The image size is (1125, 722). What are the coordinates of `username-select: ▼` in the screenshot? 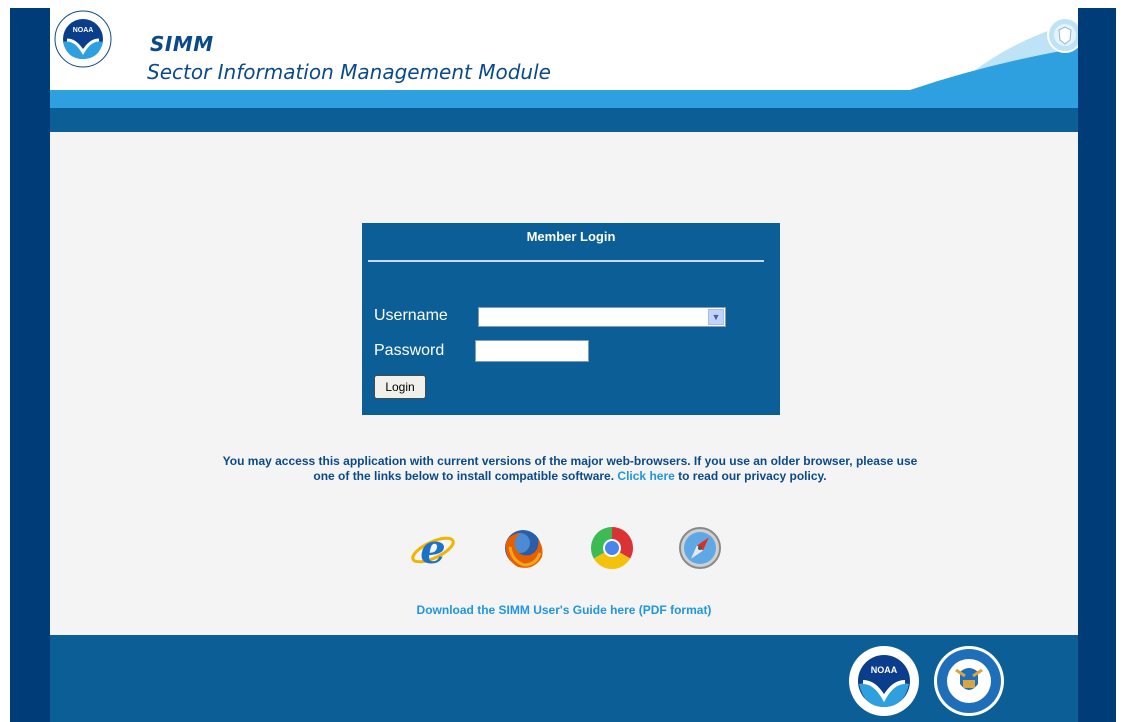 It's located at (602, 317).